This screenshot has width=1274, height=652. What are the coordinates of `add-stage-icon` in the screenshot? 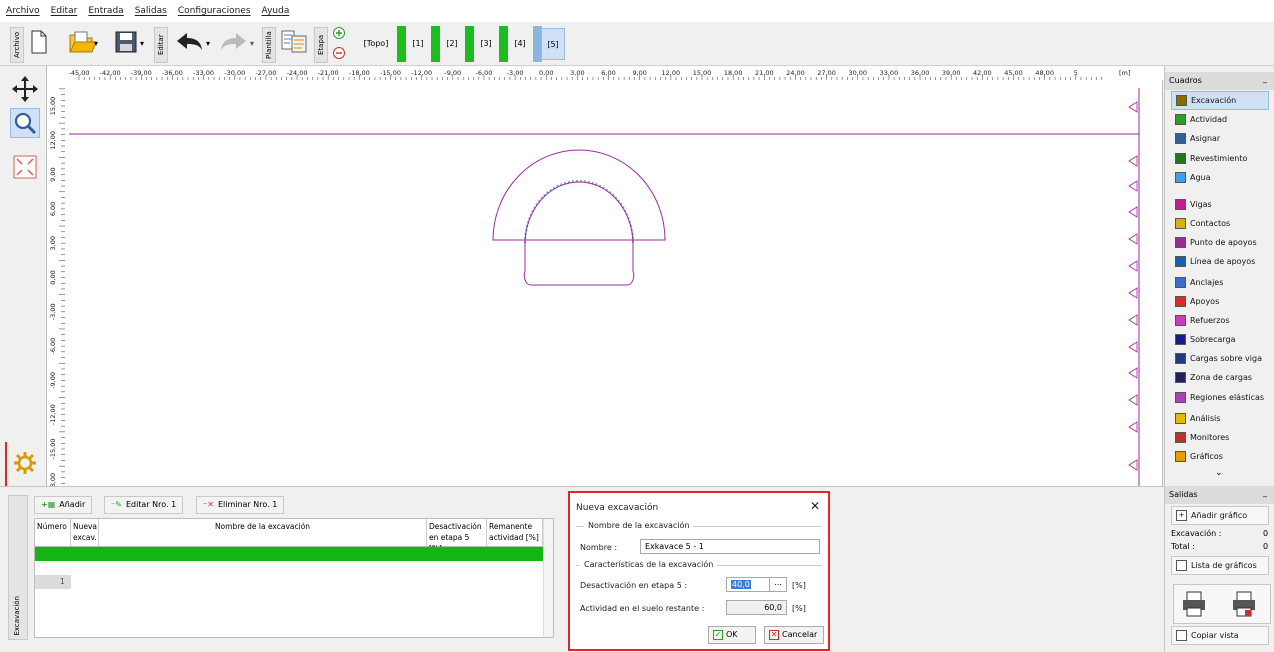 It's located at (339, 34).